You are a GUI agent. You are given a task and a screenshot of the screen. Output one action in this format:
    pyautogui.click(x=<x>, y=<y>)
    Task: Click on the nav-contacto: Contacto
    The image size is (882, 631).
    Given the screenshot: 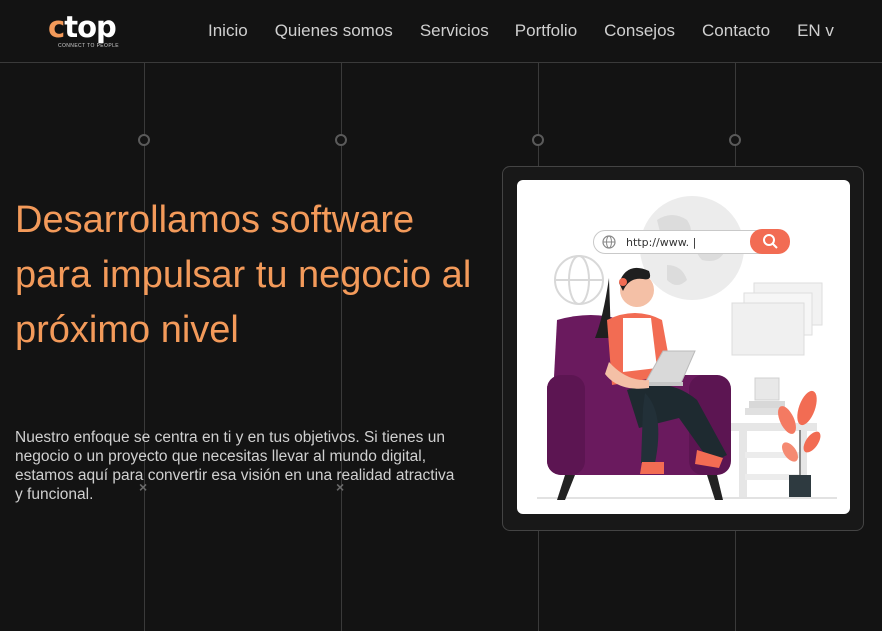 What is the action you would take?
    pyautogui.click(x=736, y=31)
    